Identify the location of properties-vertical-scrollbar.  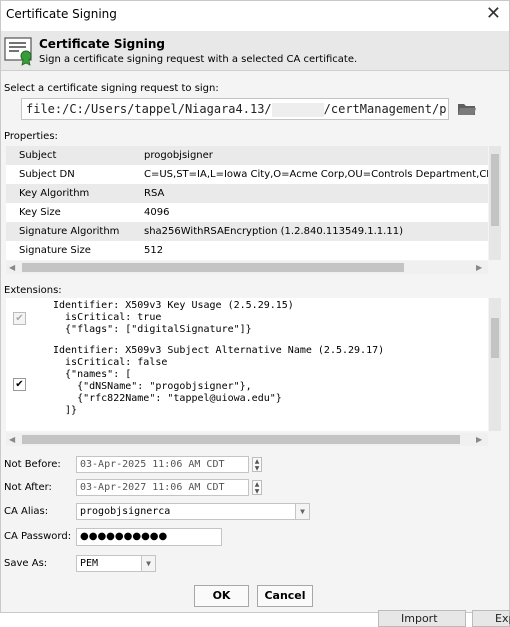
(495, 203).